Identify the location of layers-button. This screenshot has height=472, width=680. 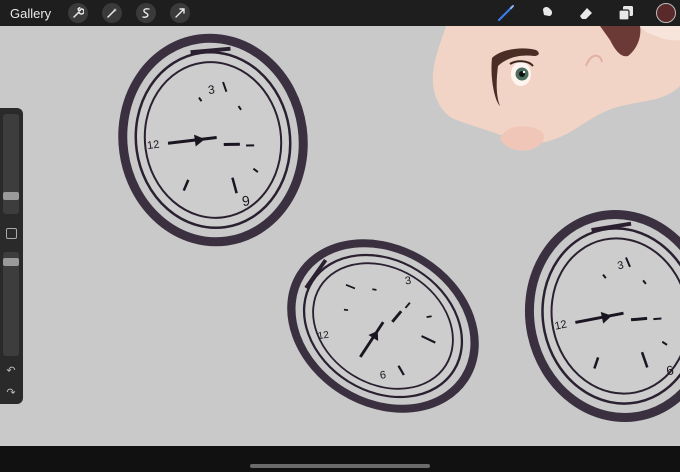
(626, 13).